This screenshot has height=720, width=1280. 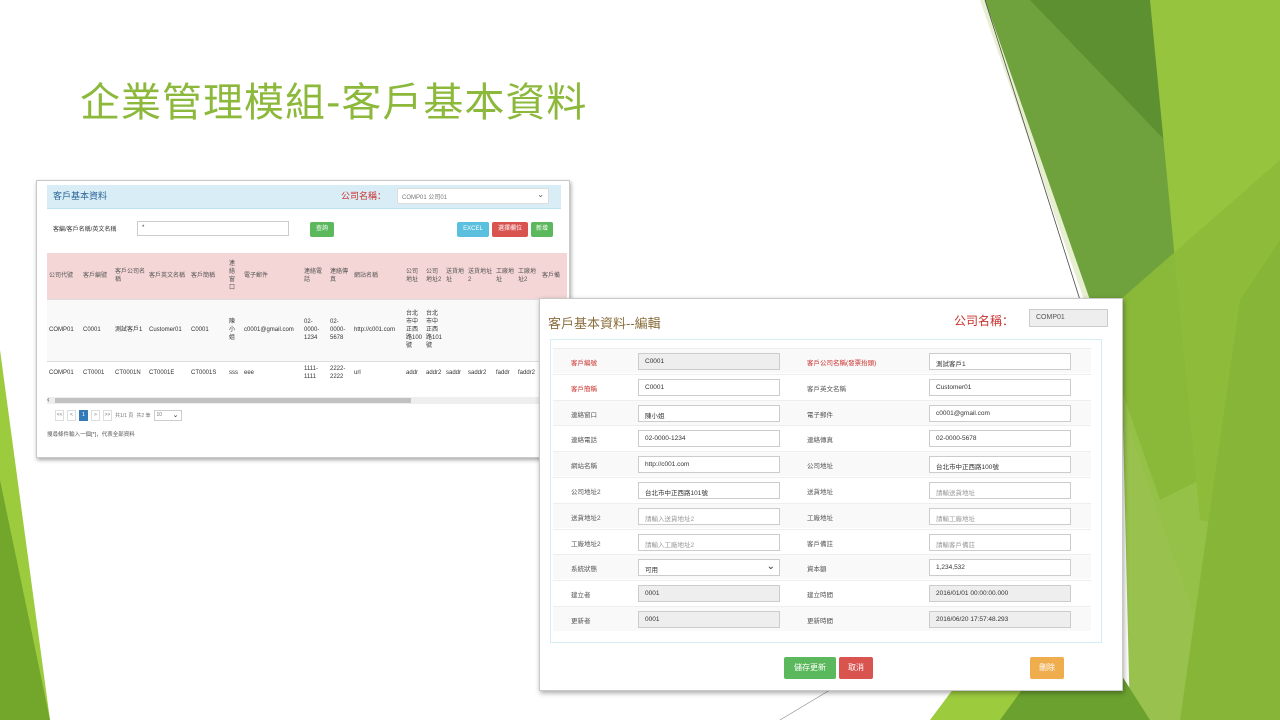 What do you see at coordinates (340, 276) in the screenshot?
I see `column-header: 連絡傳真` at bounding box center [340, 276].